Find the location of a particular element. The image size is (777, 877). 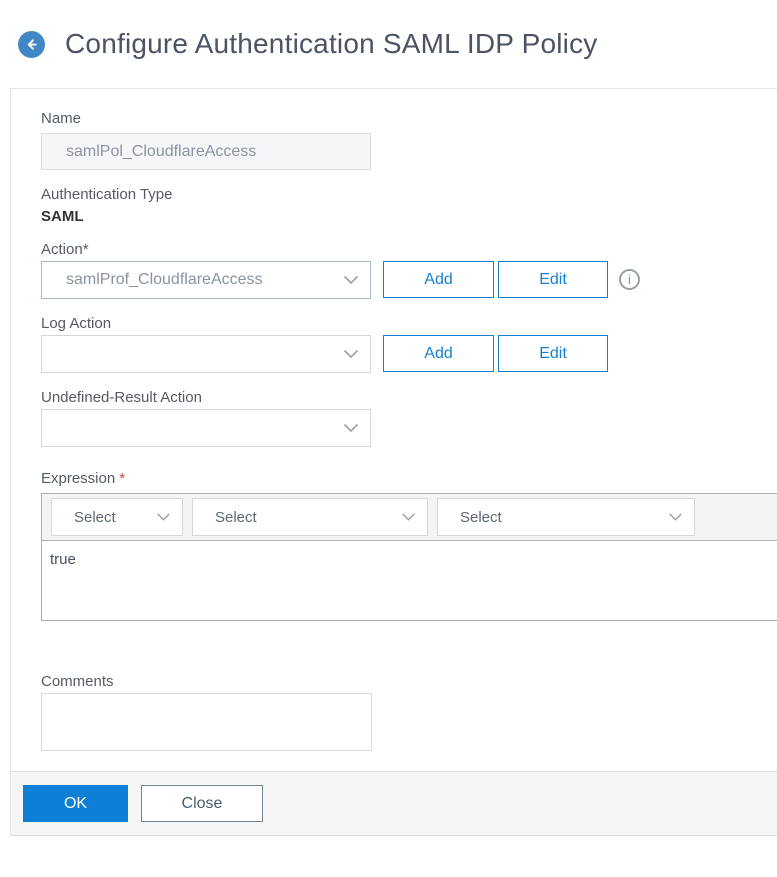

log-action-row: Add Edit is located at coordinates (409, 354).